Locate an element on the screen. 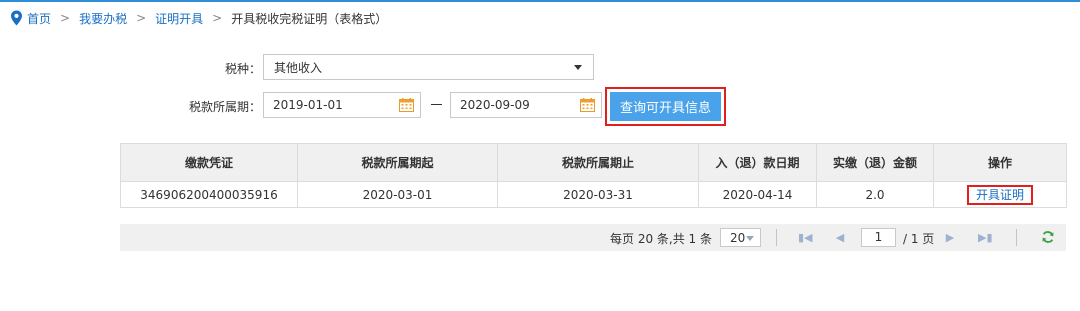 The image size is (1080, 311). page-number-input: 1 is located at coordinates (878, 237).